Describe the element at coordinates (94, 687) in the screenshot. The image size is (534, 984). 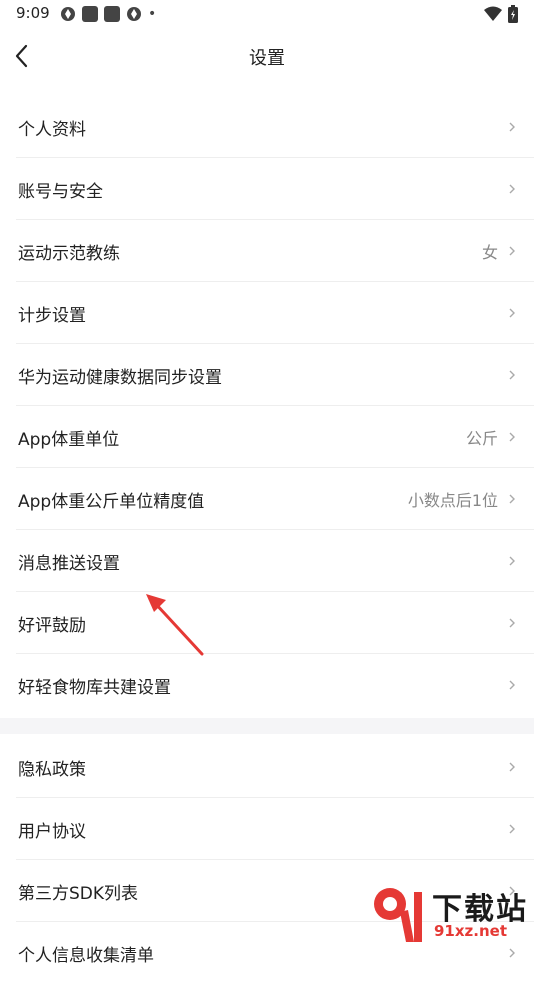
I see `row-label: 好轻食物库共建设置` at that location.